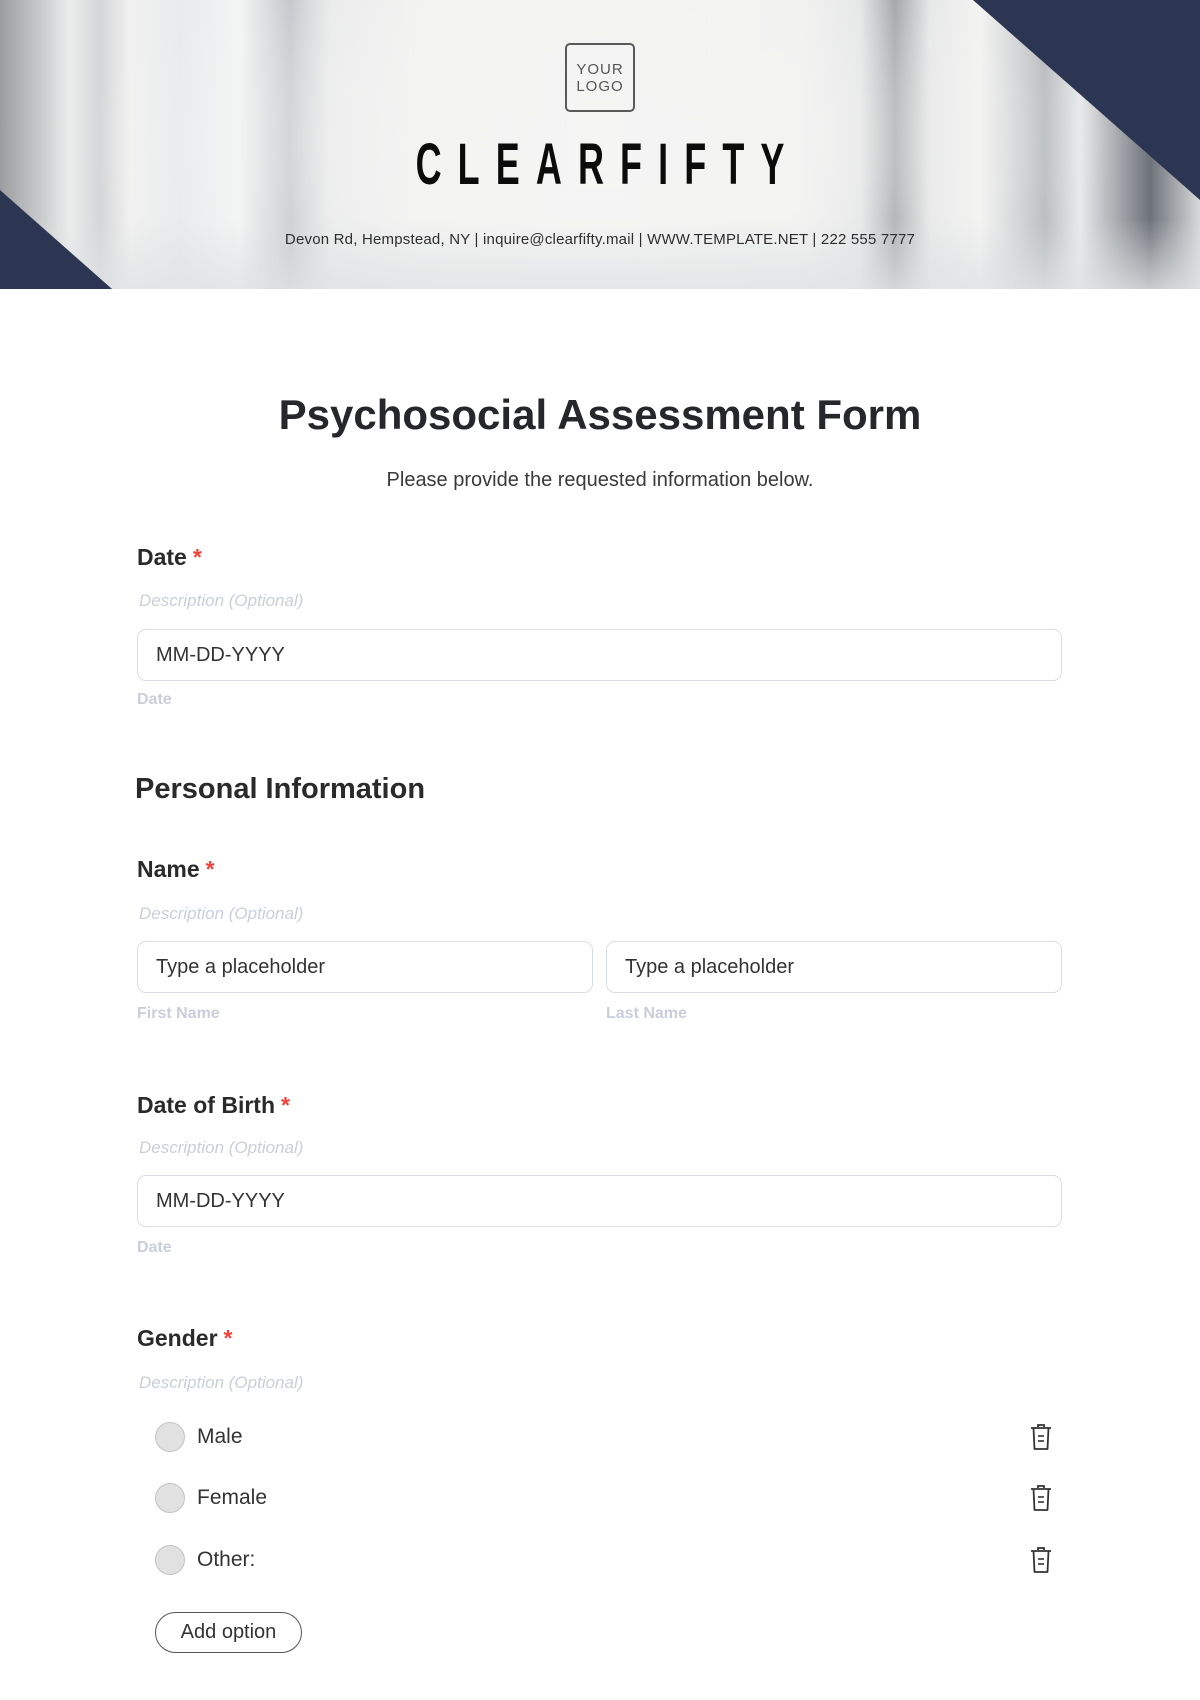 This screenshot has height=1700, width=1200. Describe the element at coordinates (232, 1498) in the screenshot. I see `option-label: Female` at that location.